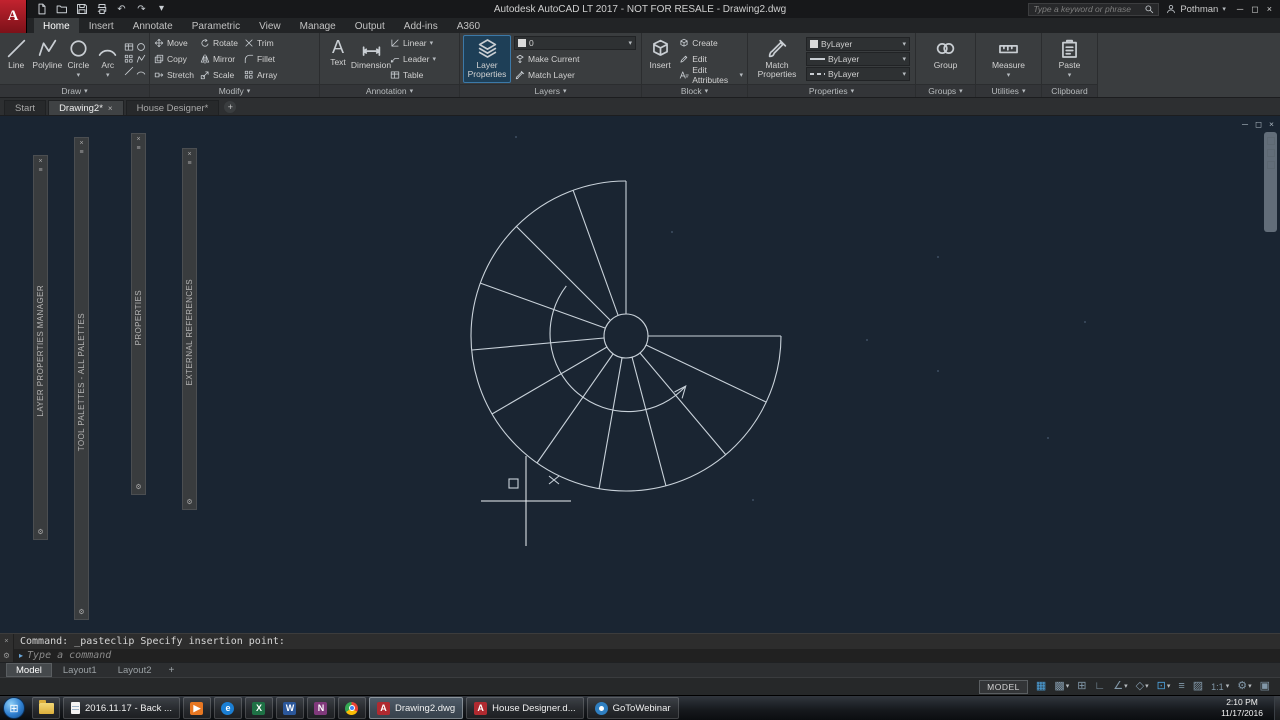 This screenshot has height=720, width=1280. Describe the element at coordinates (81, 378) in the screenshot. I see `palette-tool-palettes: × ≡ TOOL PALETTES - ALL PALETTES ⚙` at that location.